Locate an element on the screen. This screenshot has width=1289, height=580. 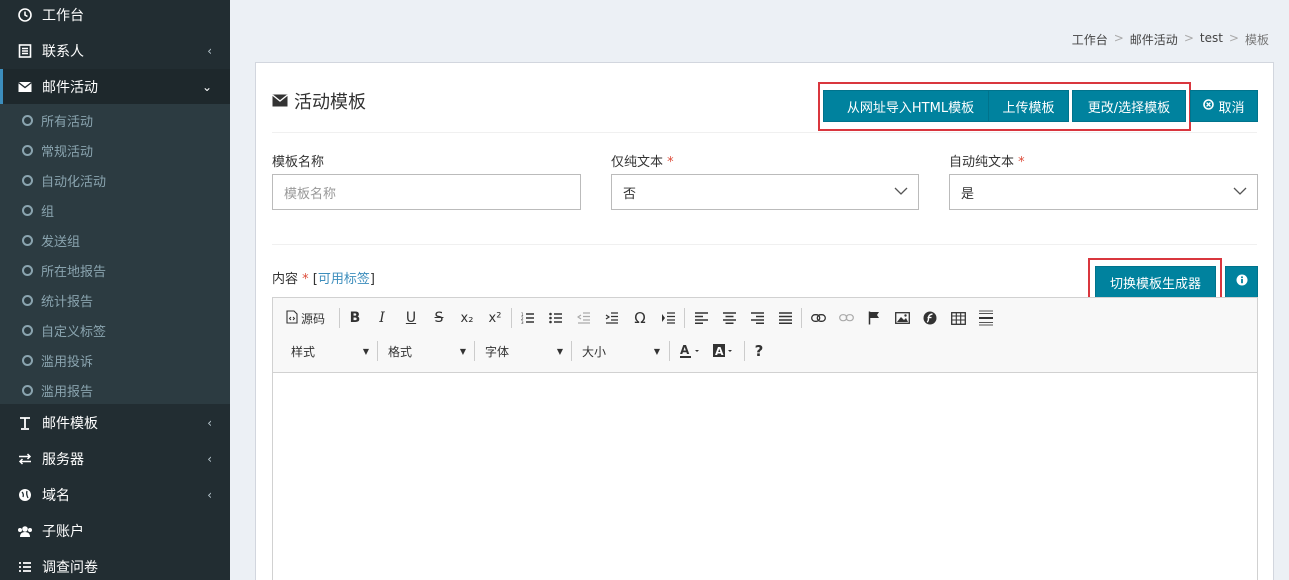
link-icon is located at coordinates (818, 318).